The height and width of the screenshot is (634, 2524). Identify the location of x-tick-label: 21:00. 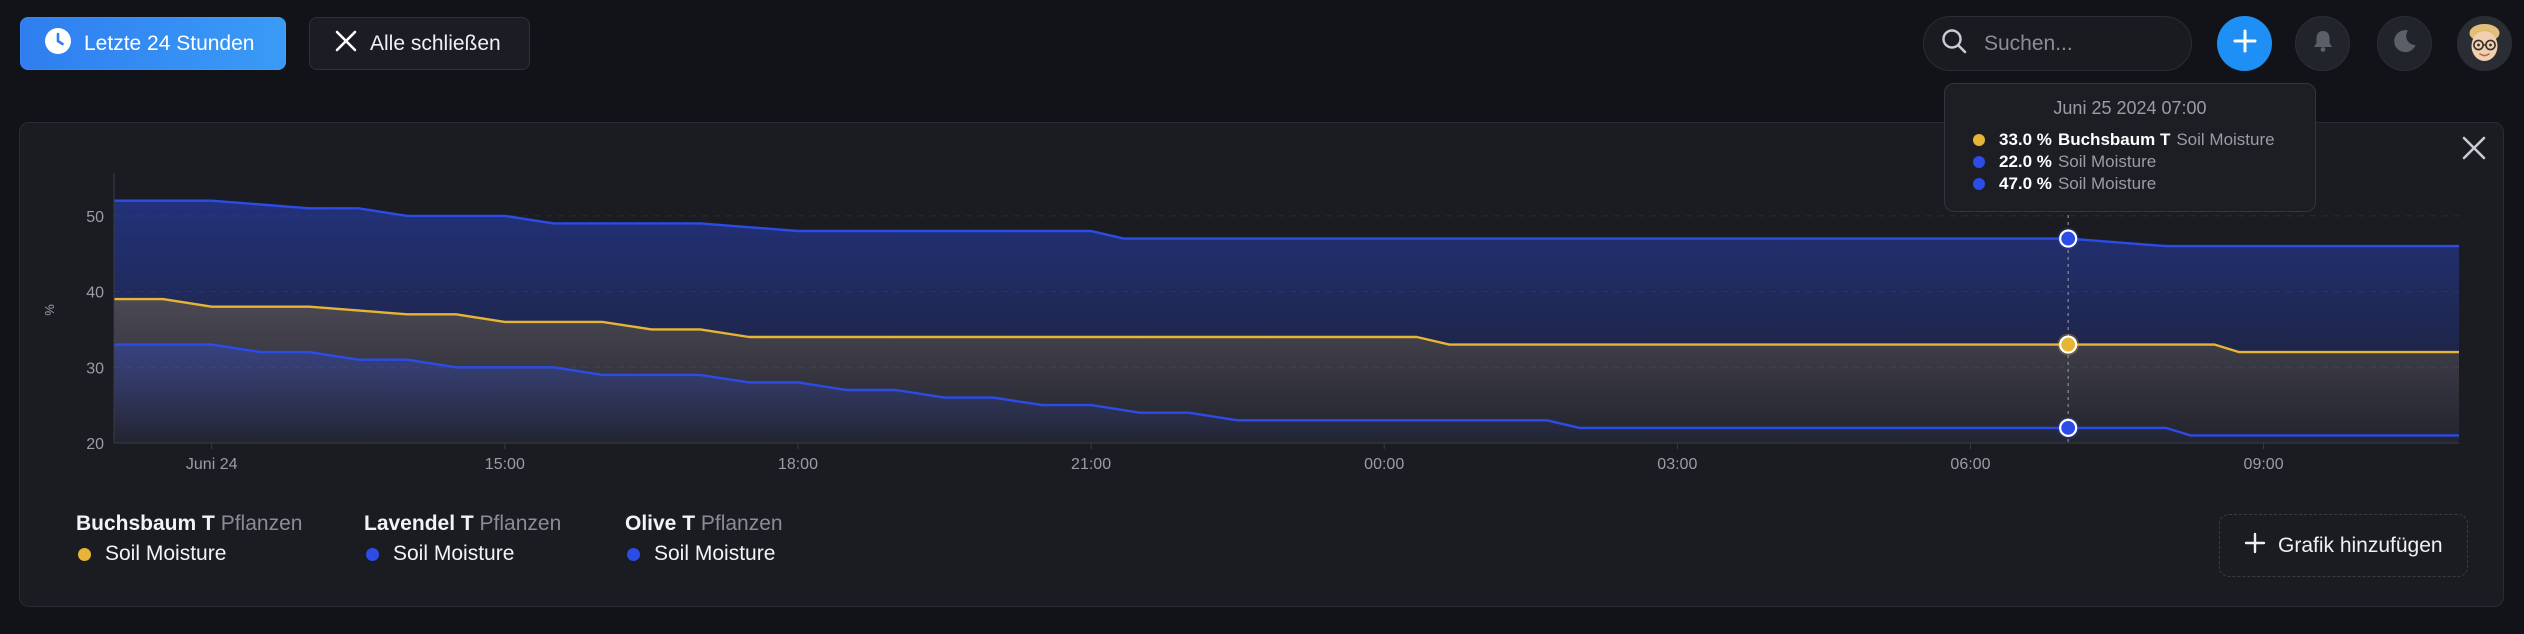
(1091, 464).